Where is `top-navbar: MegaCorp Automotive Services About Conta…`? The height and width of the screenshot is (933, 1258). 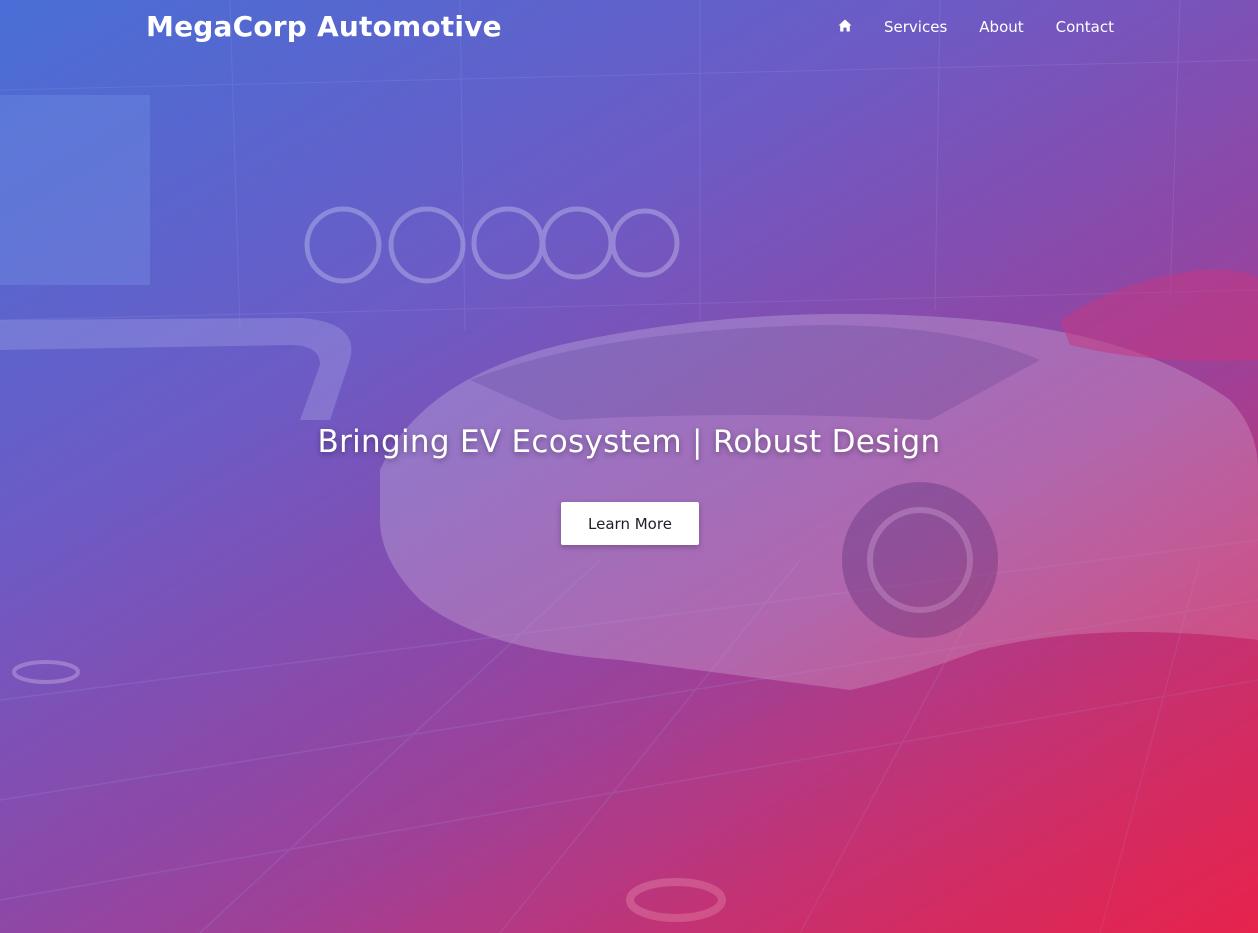 top-navbar: MegaCorp Automotive Services About Conta… is located at coordinates (629, 28).